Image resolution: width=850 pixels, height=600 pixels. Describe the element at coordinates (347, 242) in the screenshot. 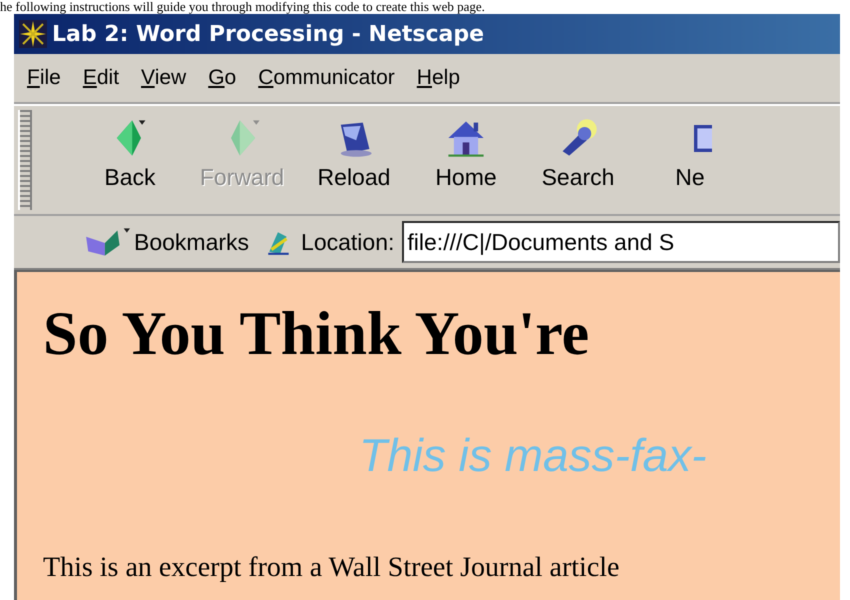

I see `location-label: Location:` at that location.